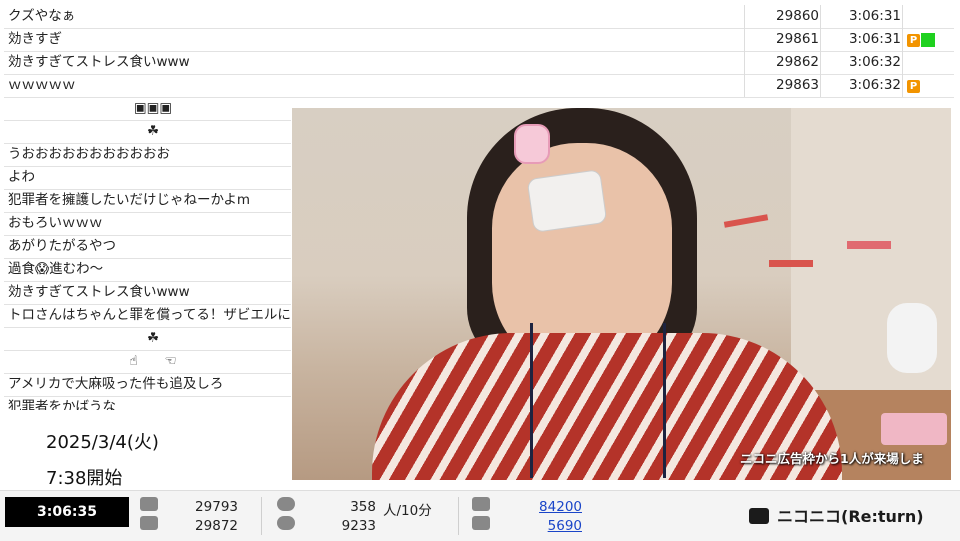  I want to click on viewer-rate: 358, so click(363, 507).